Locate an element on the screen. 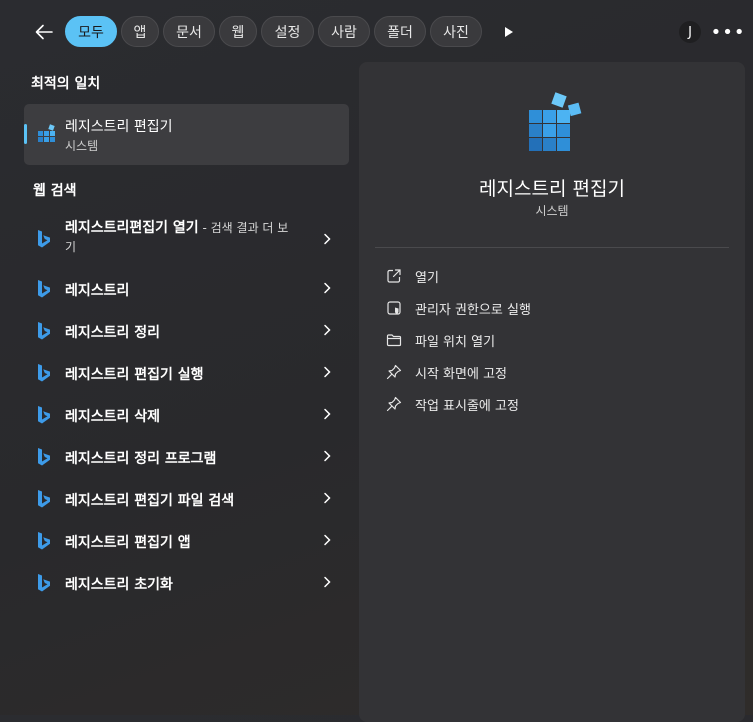 The image size is (753, 722). account-avatar: J is located at coordinates (690, 32).